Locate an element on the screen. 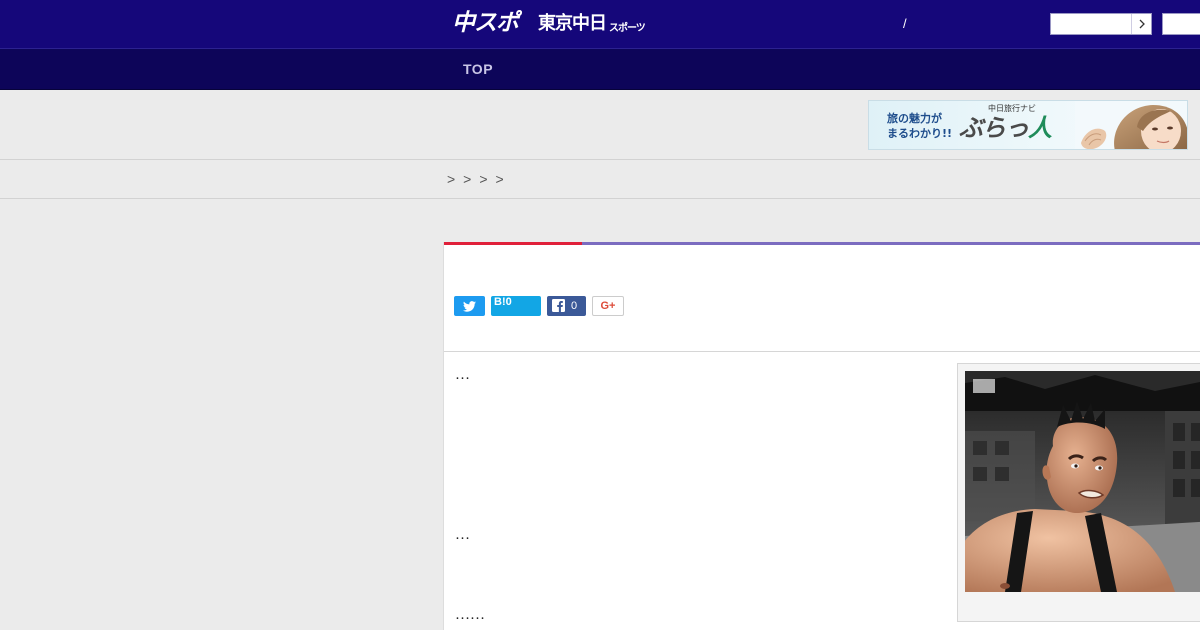 This screenshot has width=1200, height=630. ad-brand: ぶらっ人 is located at coordinates (1005, 128).